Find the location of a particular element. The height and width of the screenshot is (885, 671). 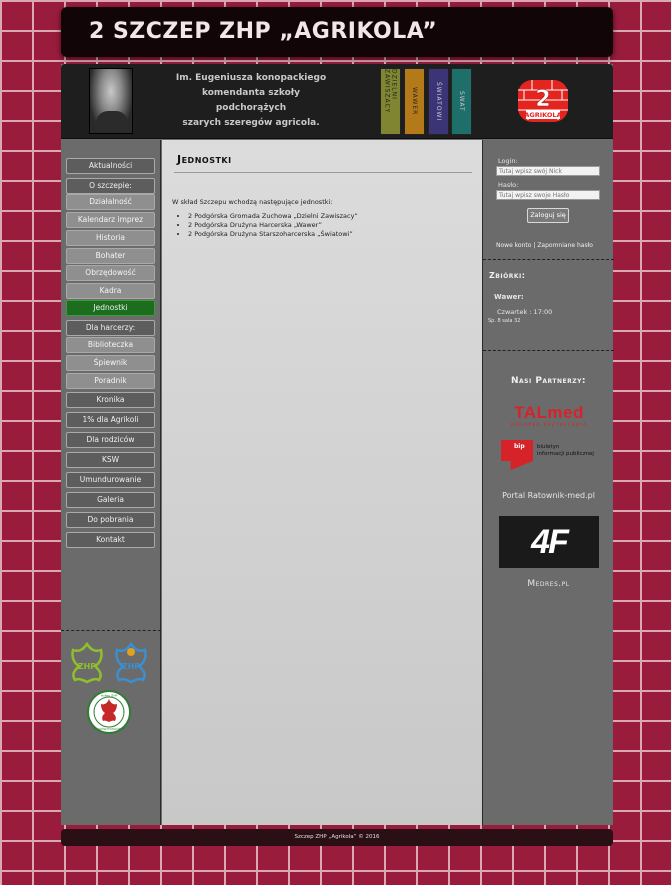

forgot-password-link: Zapomniane hasło is located at coordinates (565, 245).